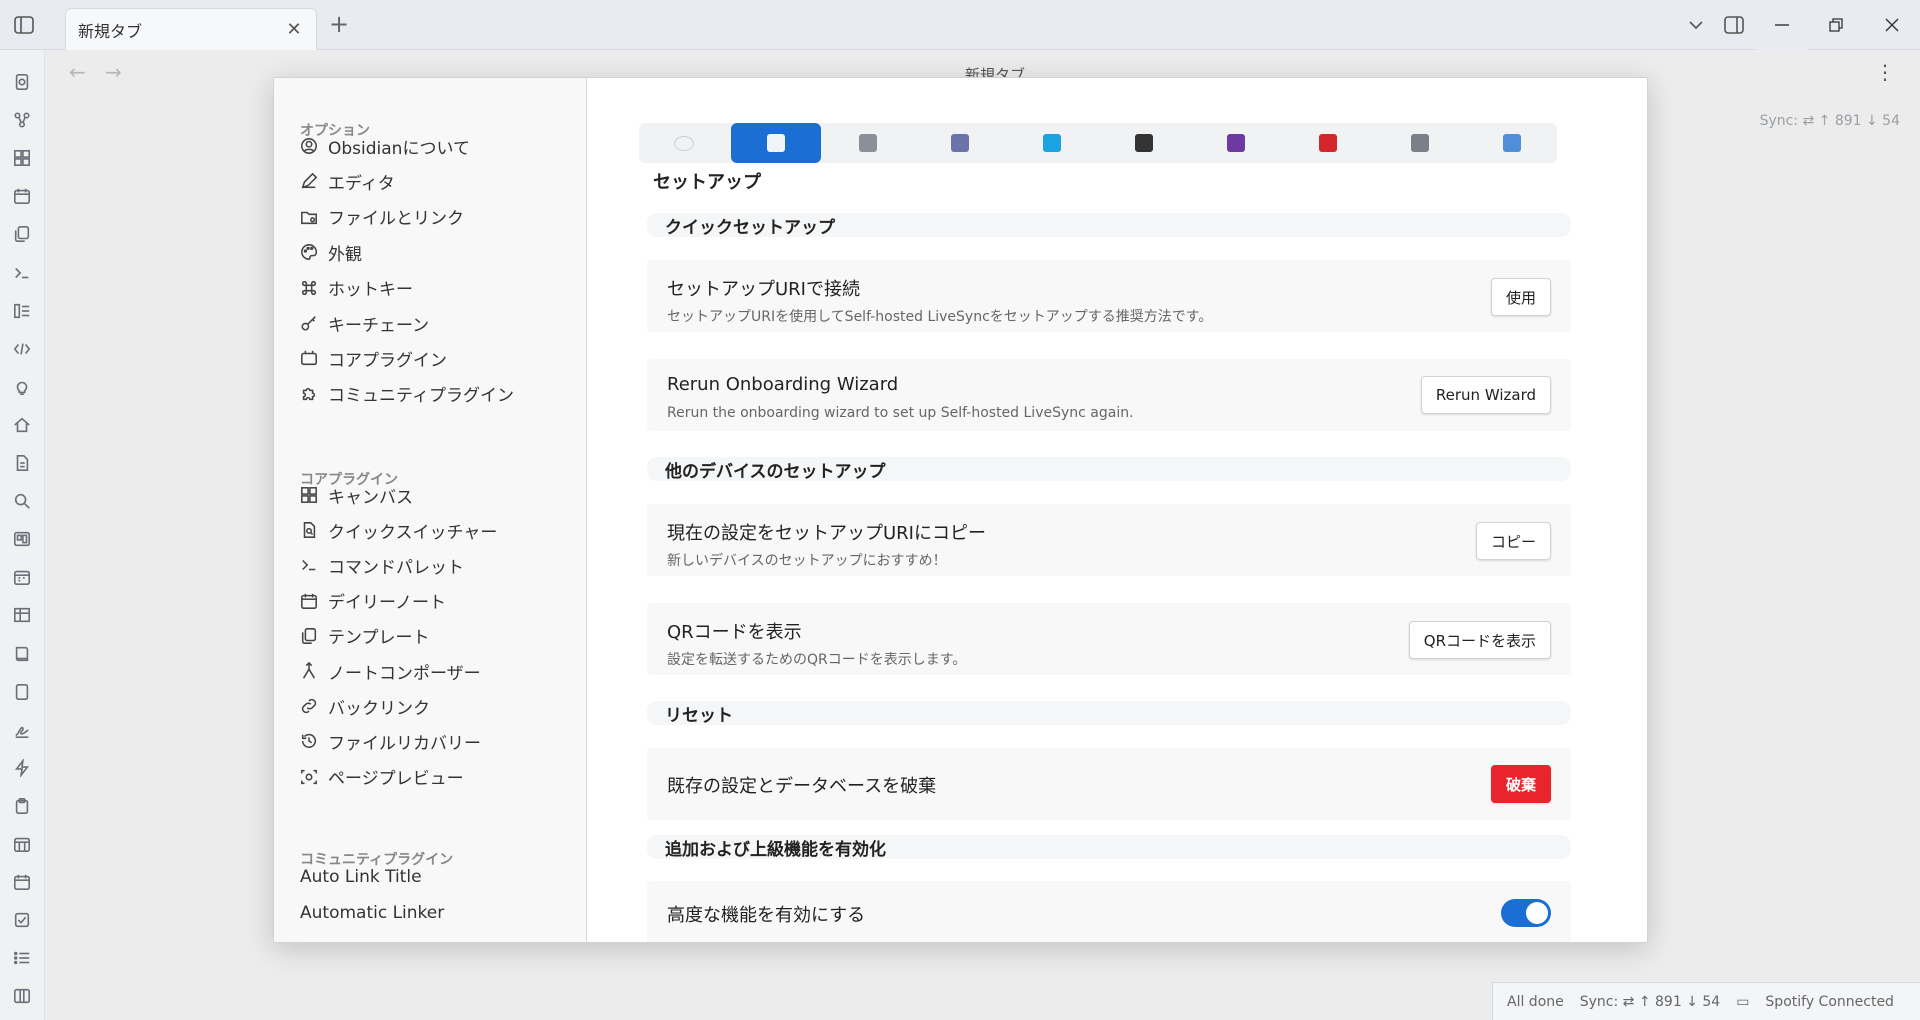 The image size is (1920, 1020). Describe the element at coordinates (435, 394) in the screenshot. I see `sidebar-item: コミュニティプラグイン` at that location.